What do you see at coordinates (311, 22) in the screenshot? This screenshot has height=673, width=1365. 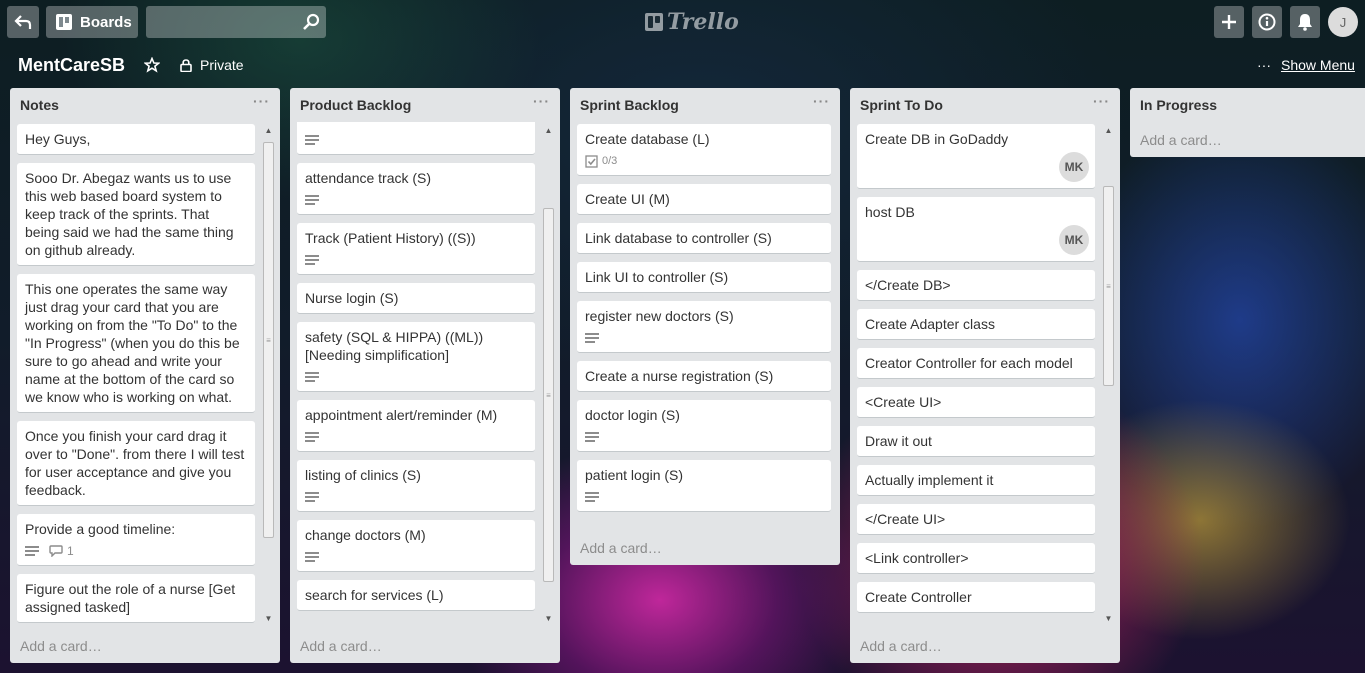 I see `search-icon` at bounding box center [311, 22].